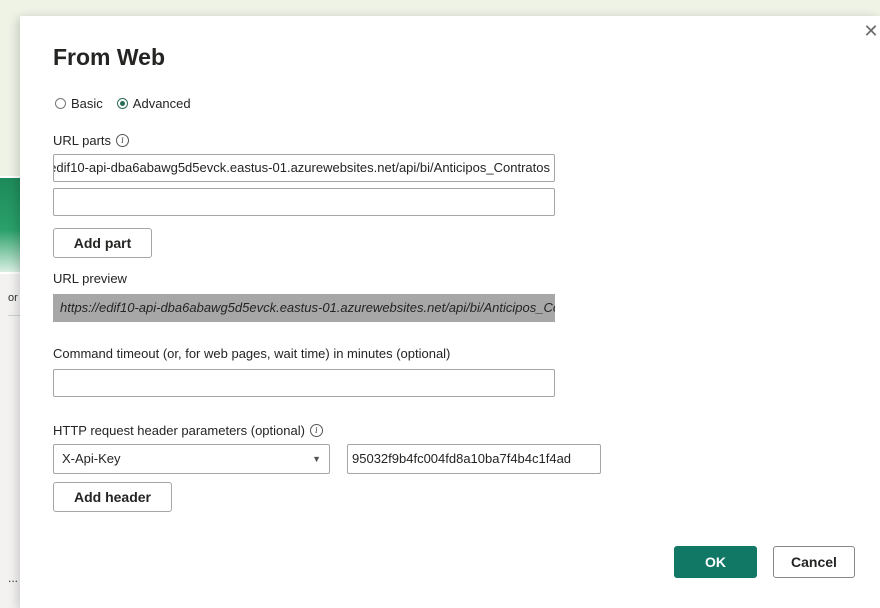 The height and width of the screenshot is (608, 880). What do you see at coordinates (112, 497) in the screenshot?
I see `add-header-button: Add header` at bounding box center [112, 497].